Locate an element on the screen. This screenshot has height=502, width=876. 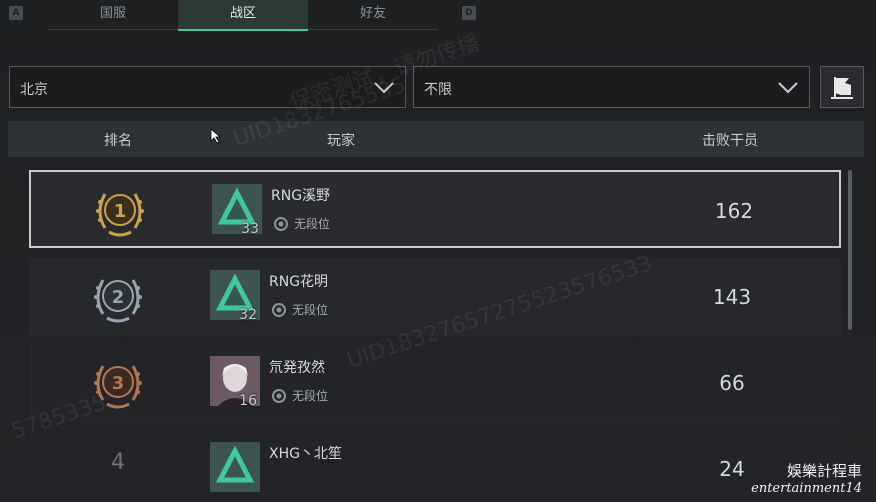
channel-logo: 娛樂計程車 entertainment14 is located at coordinates (806, 478).